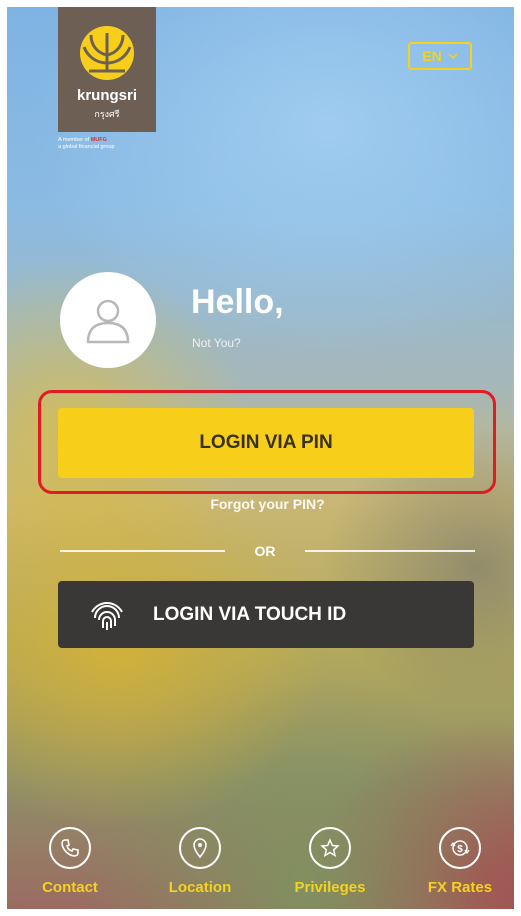 This screenshot has width=521, height=916. Describe the element at coordinates (70, 848) in the screenshot. I see `phone-icon` at that location.